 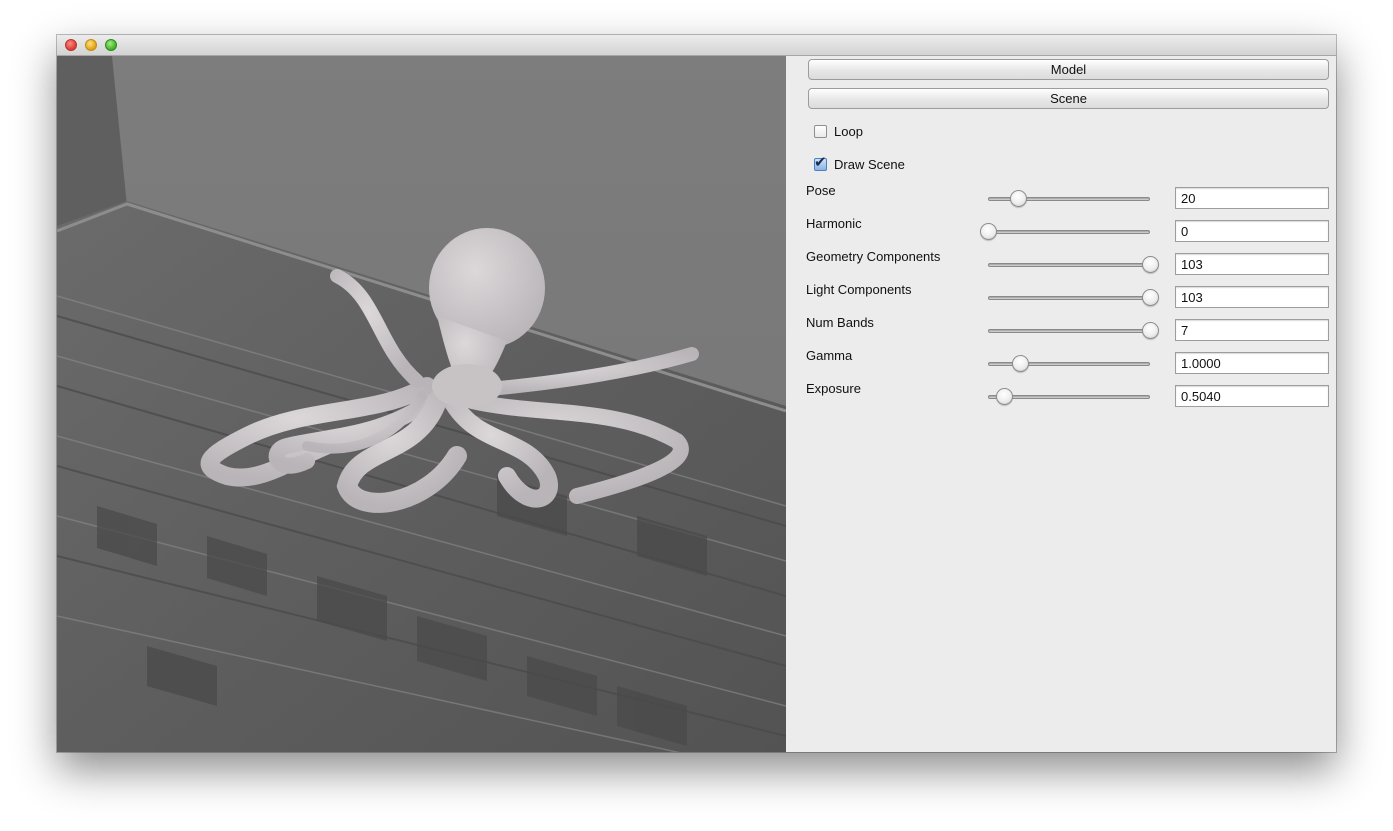 I want to click on num-bands-value-field, so click(x=1252, y=330).